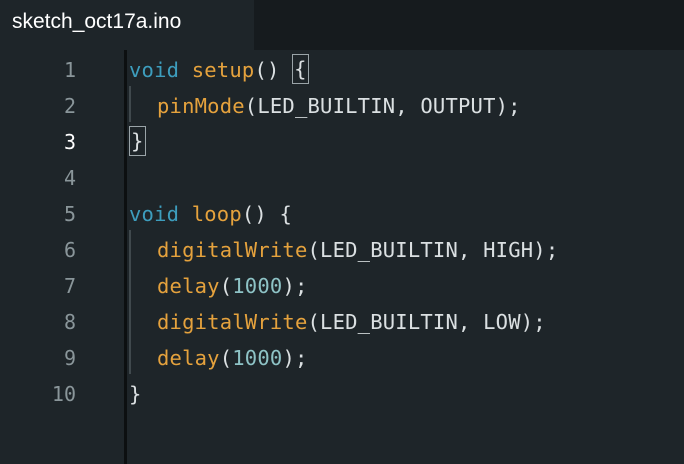 Image resolution: width=684 pixels, height=464 pixels. What do you see at coordinates (300, 69) in the screenshot?
I see `bracket-match-highlight: {` at bounding box center [300, 69].